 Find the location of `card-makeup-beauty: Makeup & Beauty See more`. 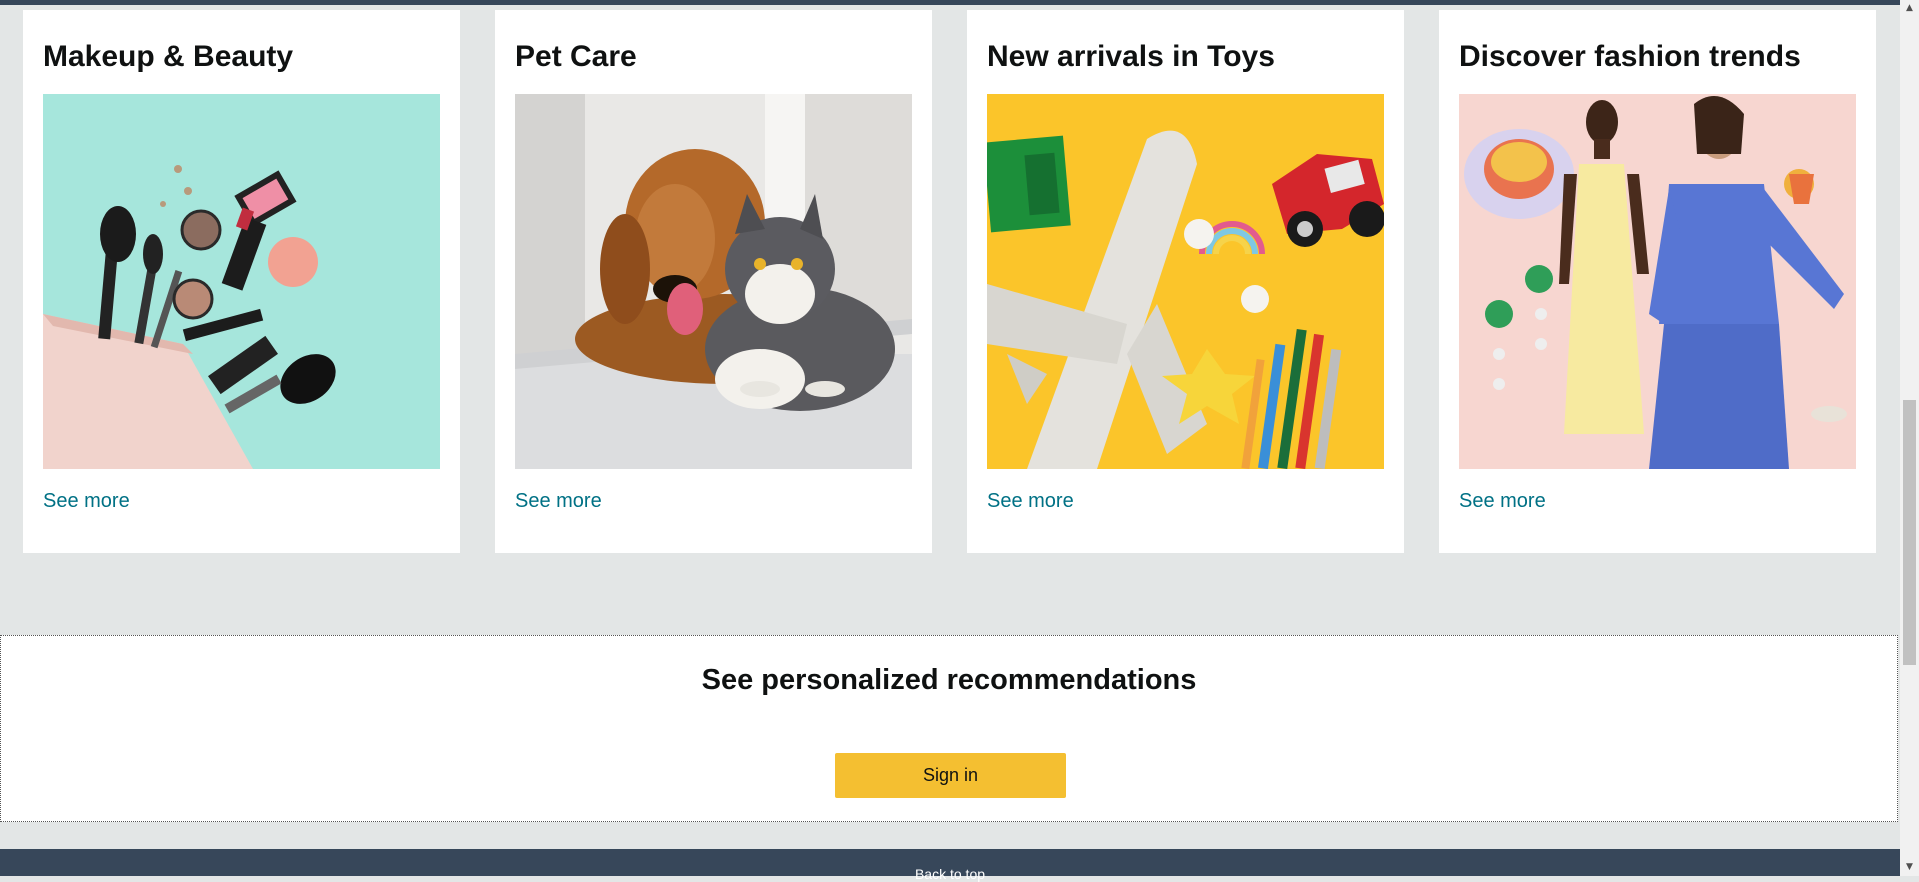

card-makeup-beauty: Makeup & Beauty See more is located at coordinates (241, 281).